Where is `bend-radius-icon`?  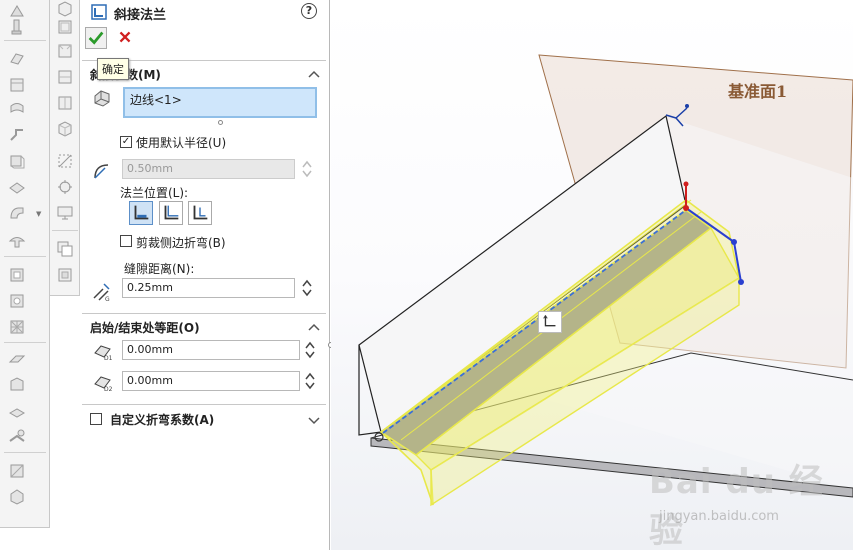 bend-radius-icon is located at coordinates (102, 170).